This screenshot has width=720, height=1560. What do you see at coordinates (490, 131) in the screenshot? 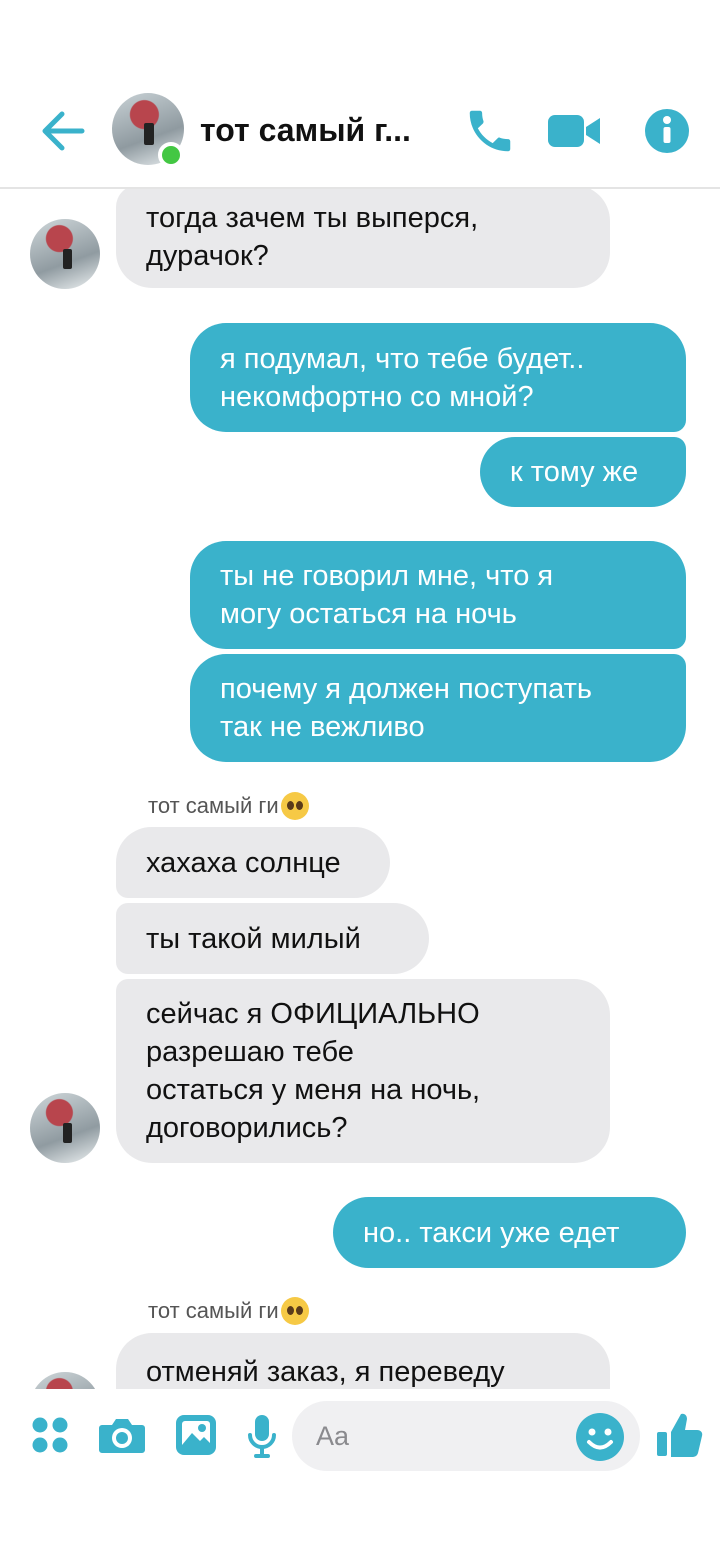
I see `phone-icon` at bounding box center [490, 131].